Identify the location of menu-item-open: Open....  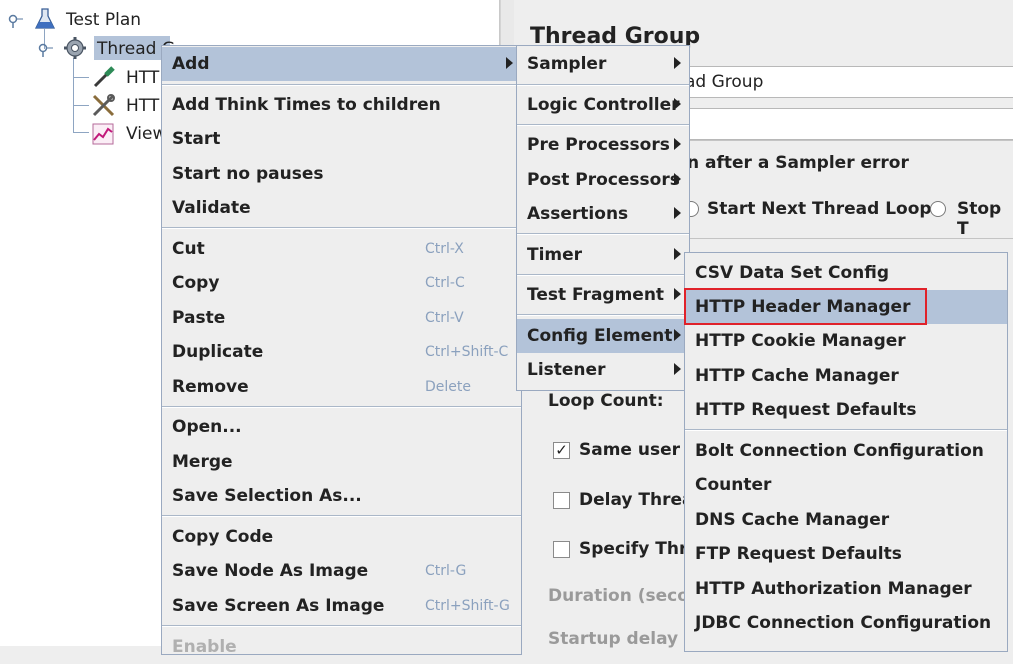
(341, 427).